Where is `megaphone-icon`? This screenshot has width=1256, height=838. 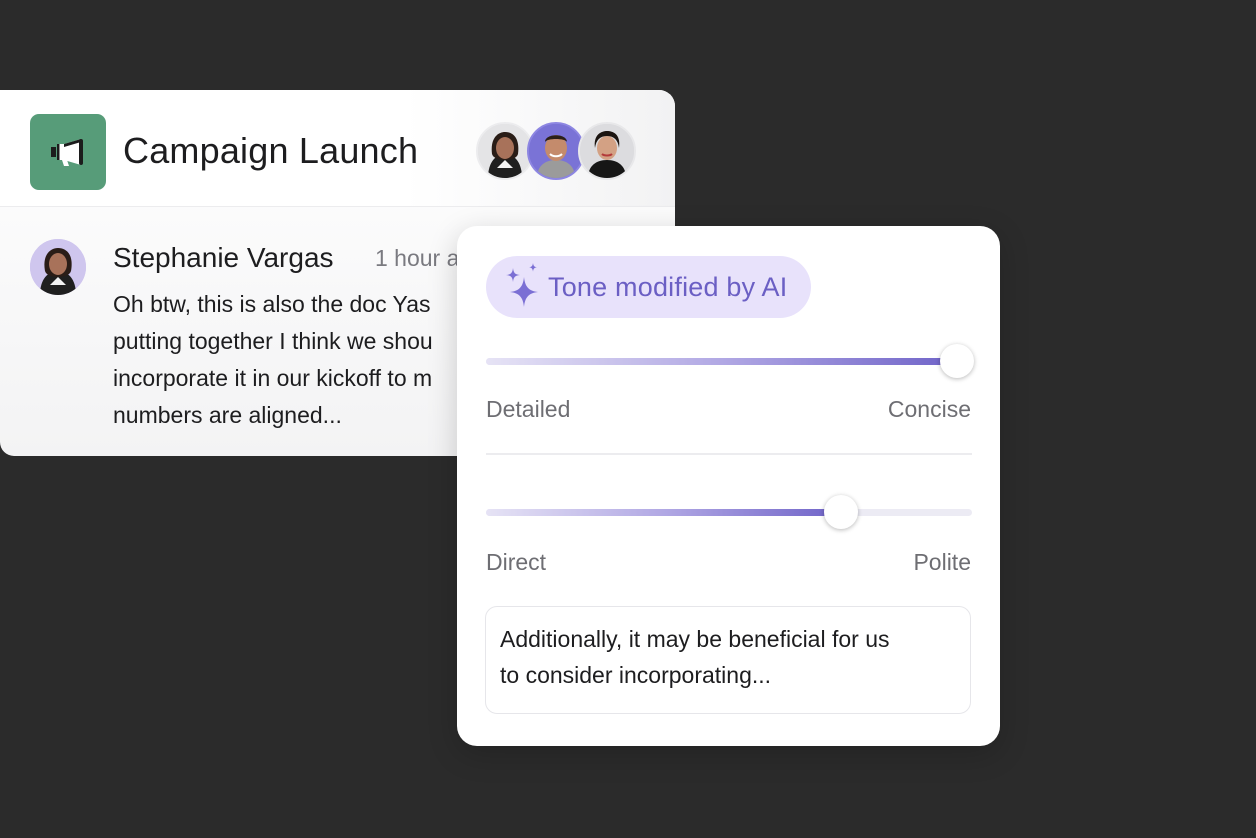
megaphone-icon is located at coordinates (68, 152).